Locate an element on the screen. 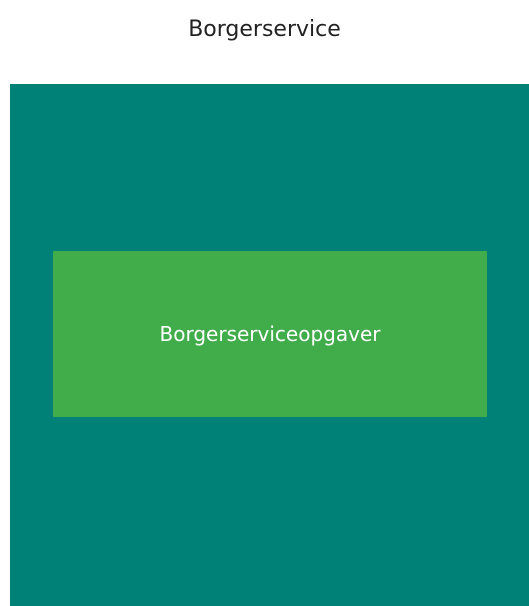 Image resolution: width=529 pixels, height=606 pixels. borgerserviceopgaver-label: Borgerserviceopgaver is located at coordinates (270, 334).